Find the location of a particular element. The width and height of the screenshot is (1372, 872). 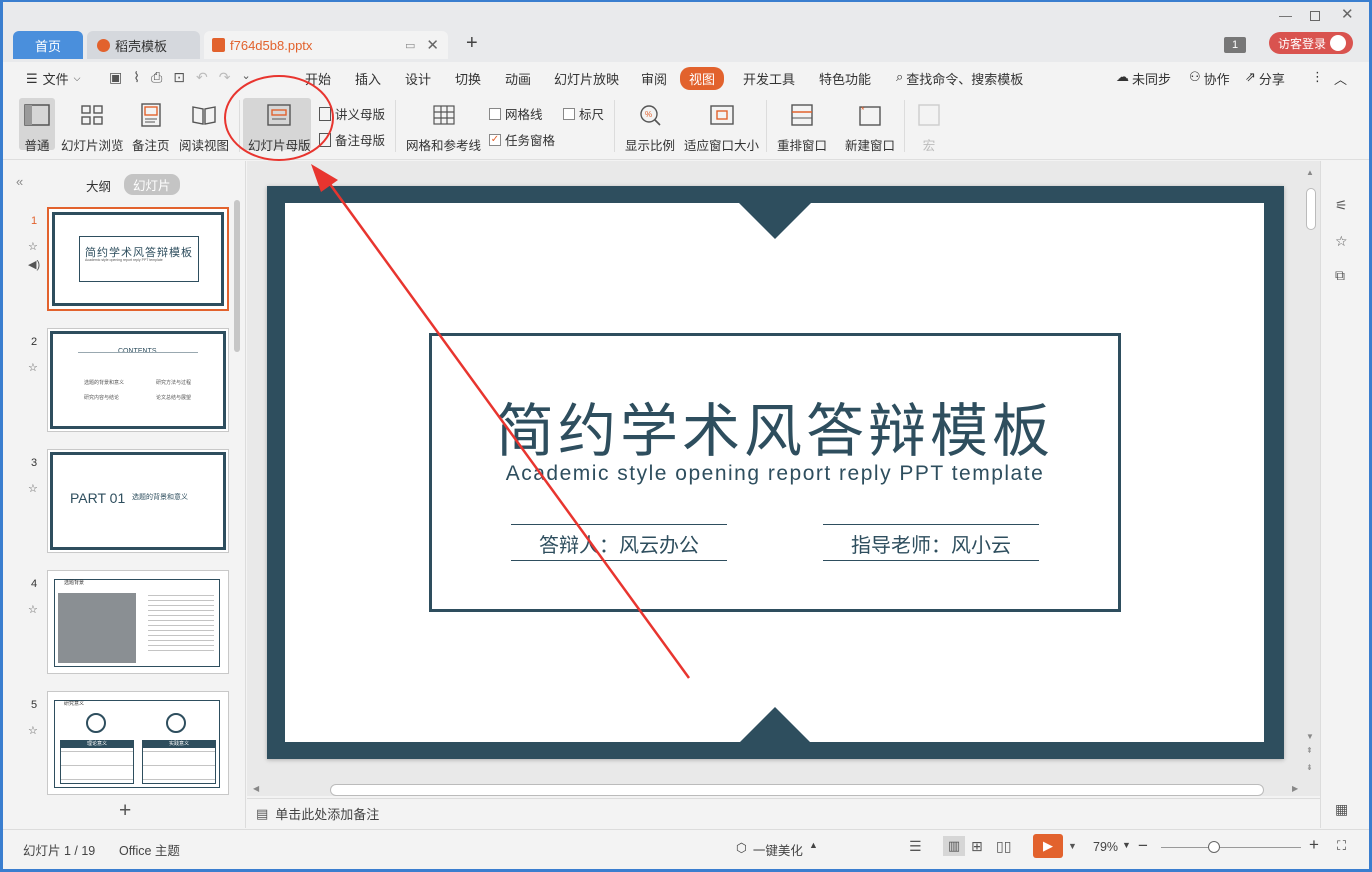

close-window-button: ✕ is located at coordinates (1347, 14).